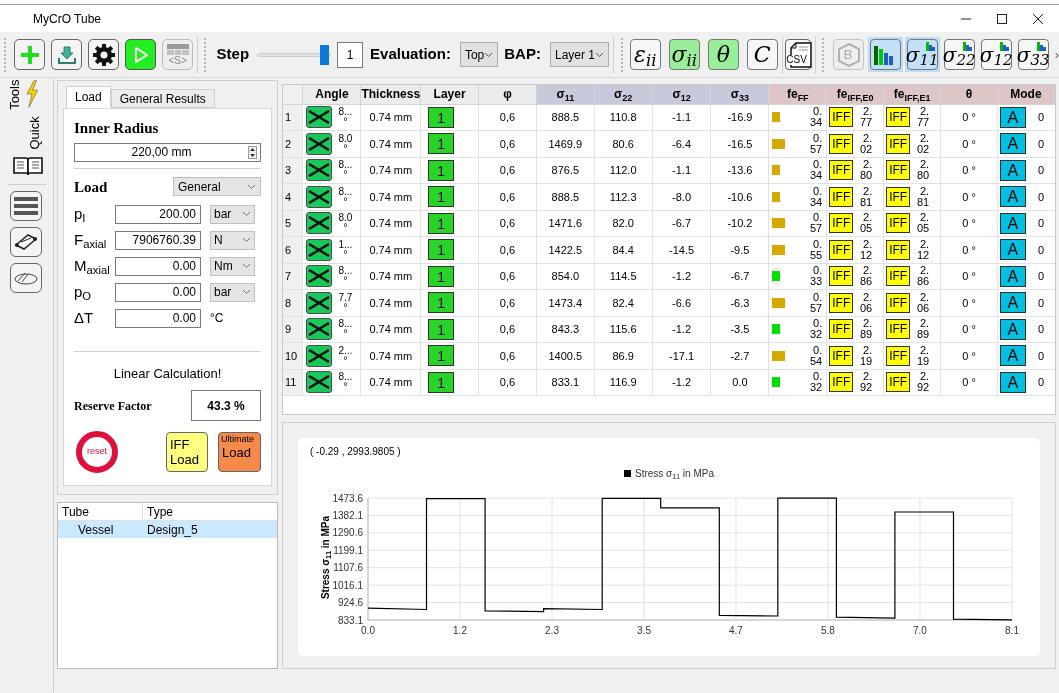 This screenshot has height=693, width=1059. I want to click on legend-label: Stress σ$_{11}$ in MPa, so click(674, 474).